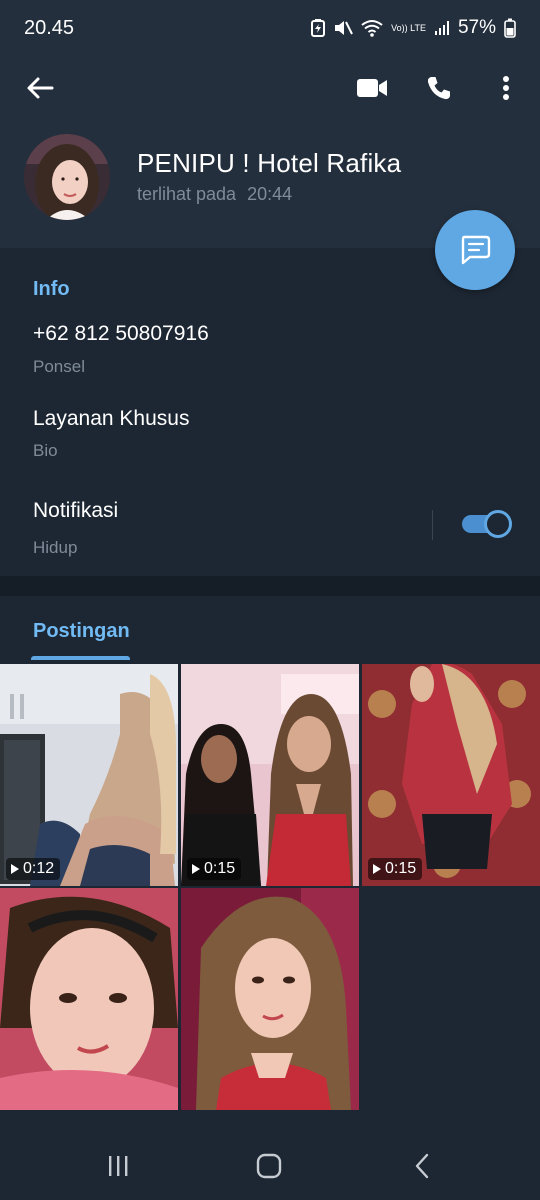  What do you see at coordinates (39, 868) in the screenshot?
I see `video-duration: 0:12` at bounding box center [39, 868].